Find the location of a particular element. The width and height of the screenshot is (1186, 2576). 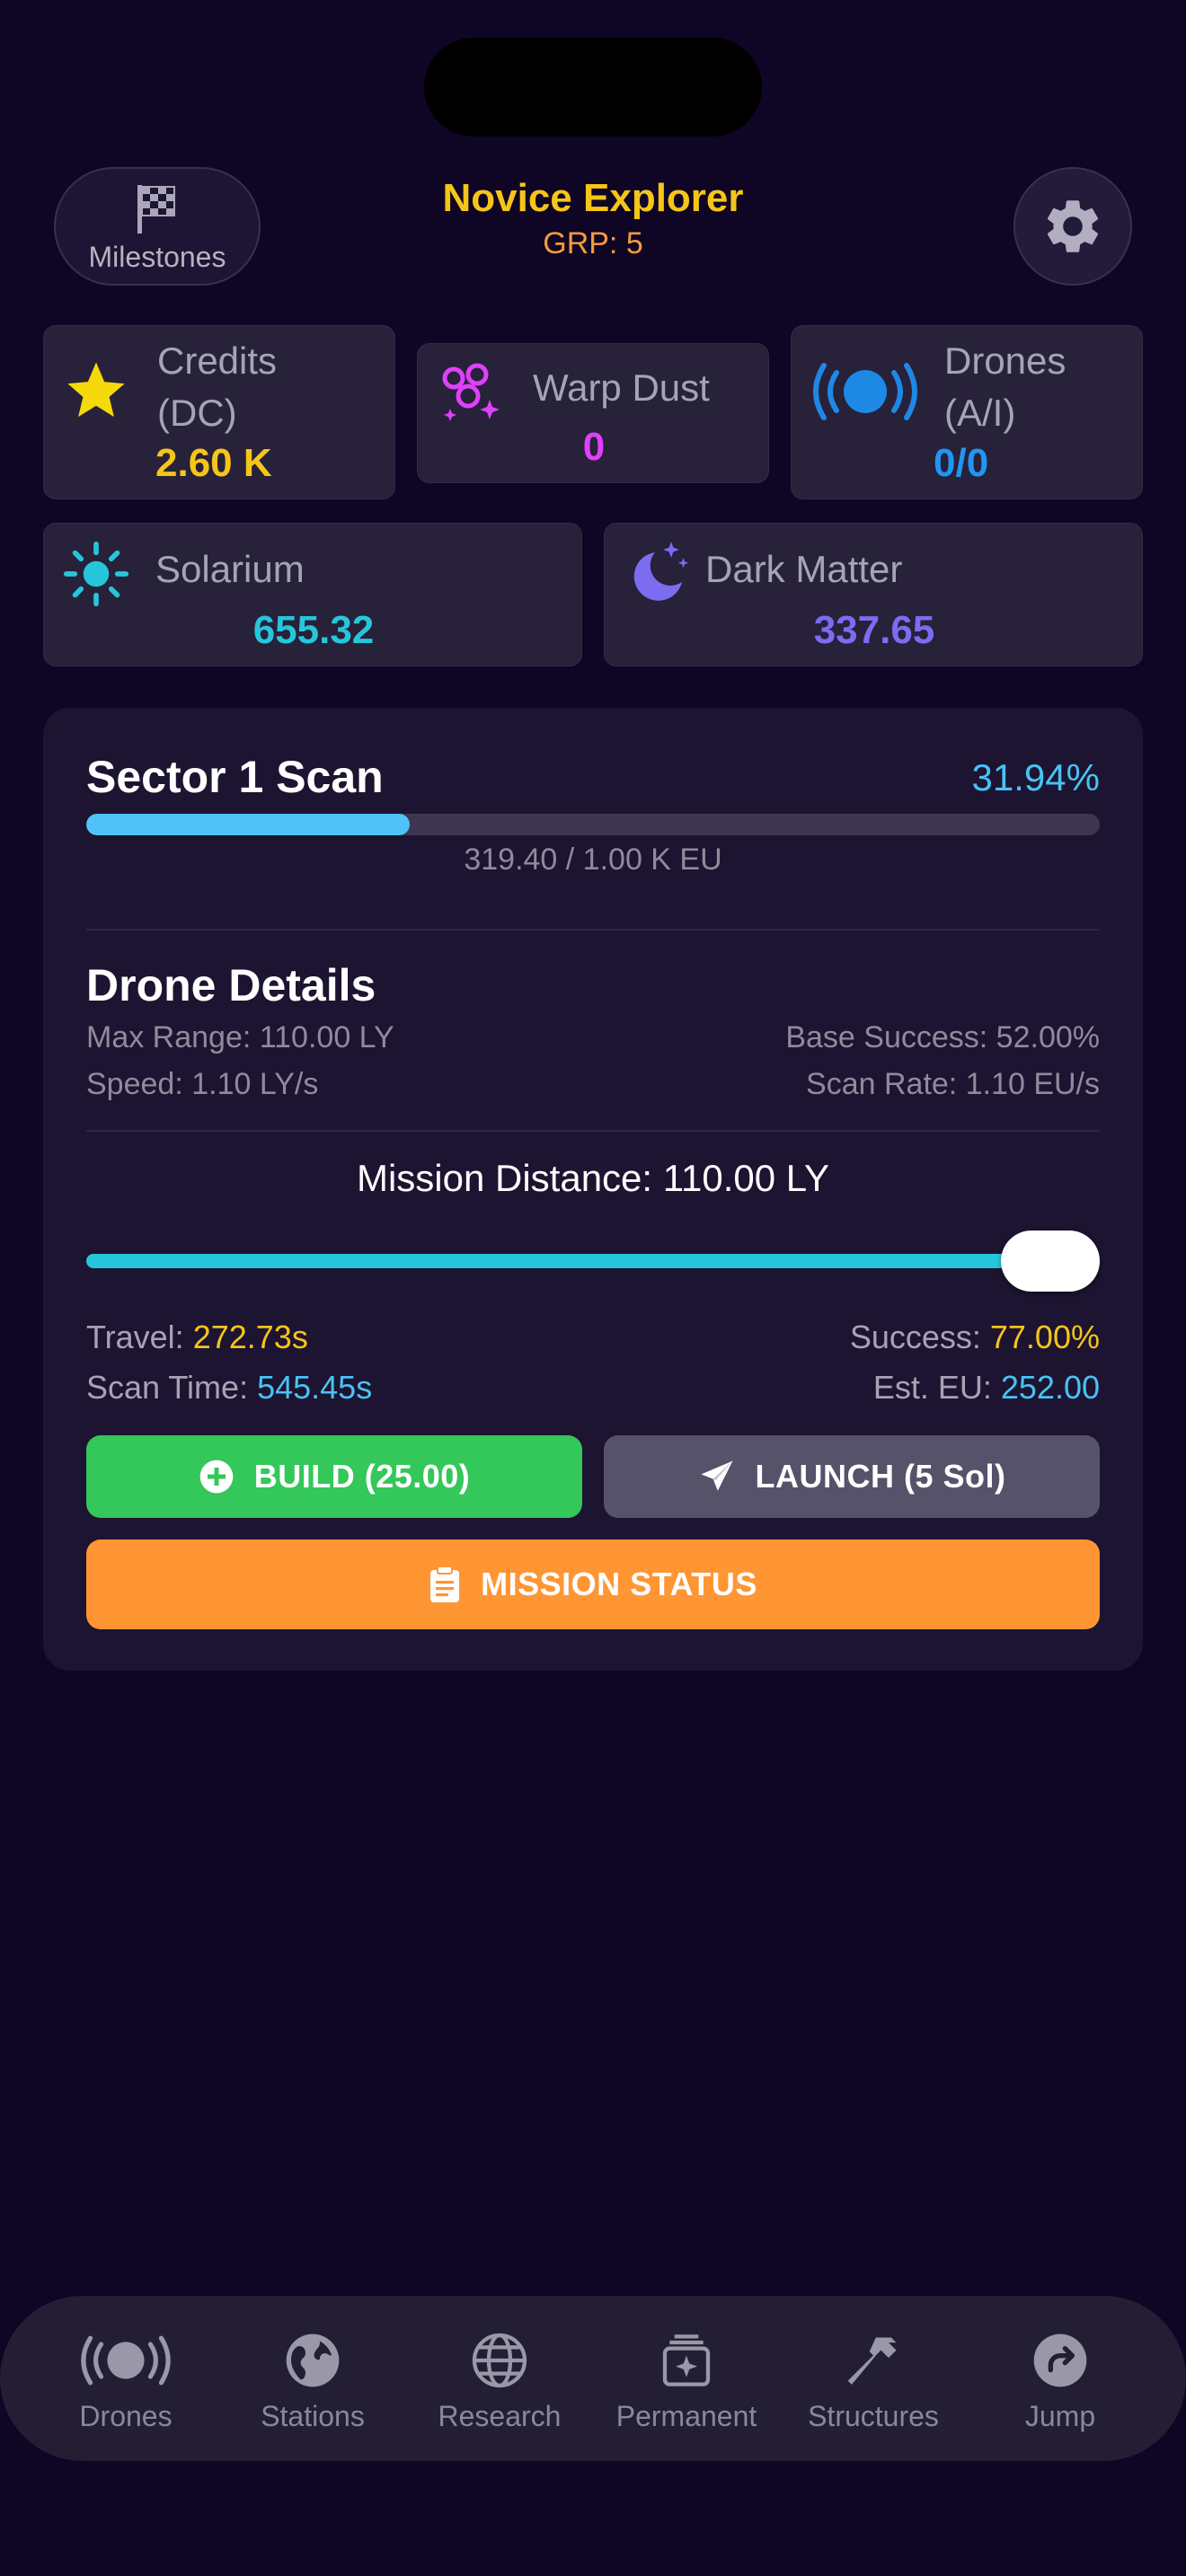

player-rank: Novice Explorer GRP: 5 is located at coordinates (593, 218).